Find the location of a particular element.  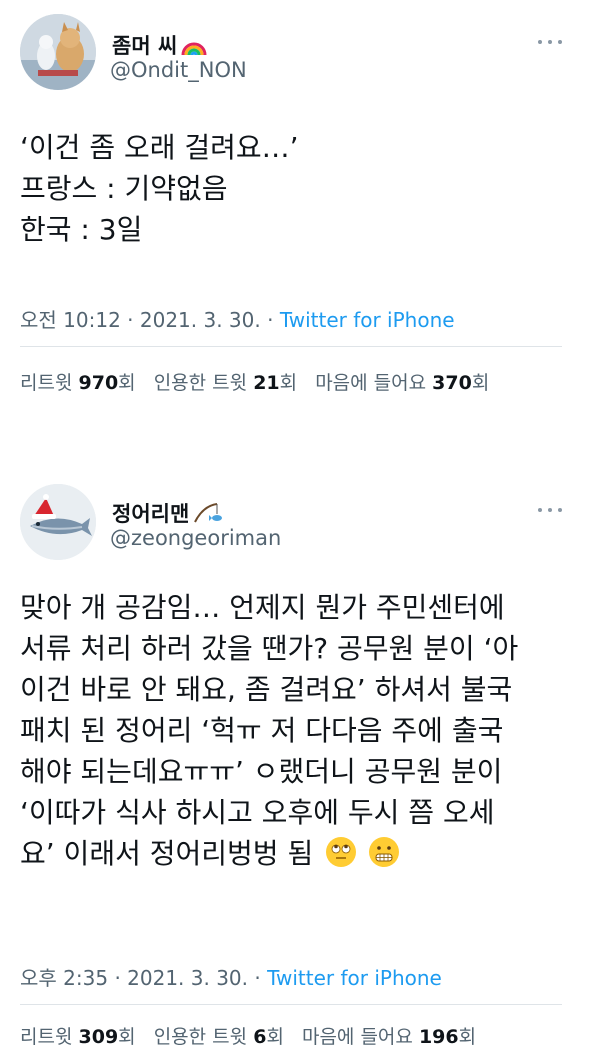

tweet-time: 오전 10:12 is located at coordinates (70, 320).